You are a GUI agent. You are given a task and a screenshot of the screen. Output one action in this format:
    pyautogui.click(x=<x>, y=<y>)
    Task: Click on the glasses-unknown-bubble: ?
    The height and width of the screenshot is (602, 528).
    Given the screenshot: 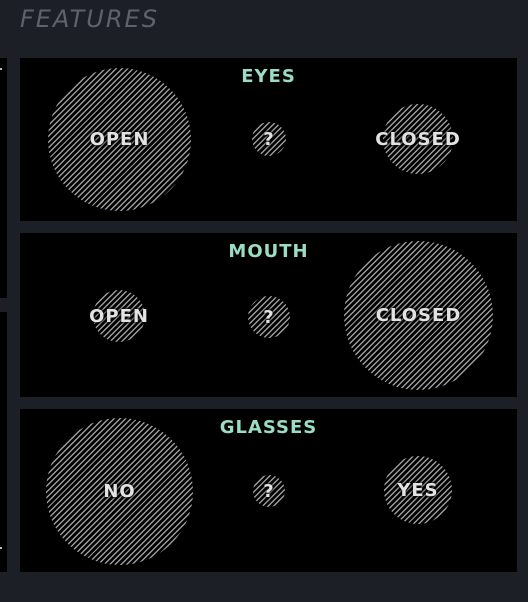 What is the action you would take?
    pyautogui.click(x=269, y=491)
    